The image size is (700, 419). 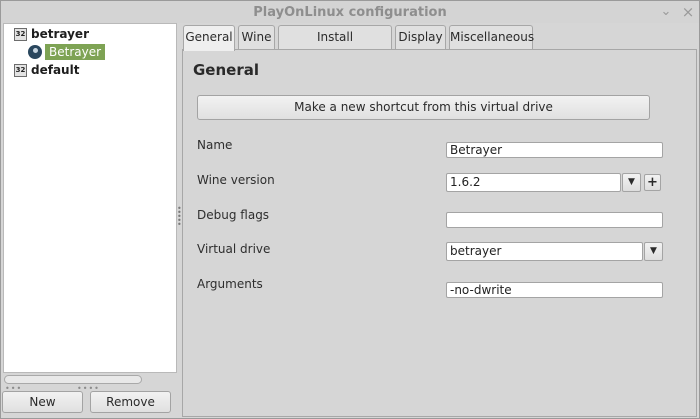 What do you see at coordinates (130, 402) in the screenshot?
I see `remove-button: Remove` at bounding box center [130, 402].